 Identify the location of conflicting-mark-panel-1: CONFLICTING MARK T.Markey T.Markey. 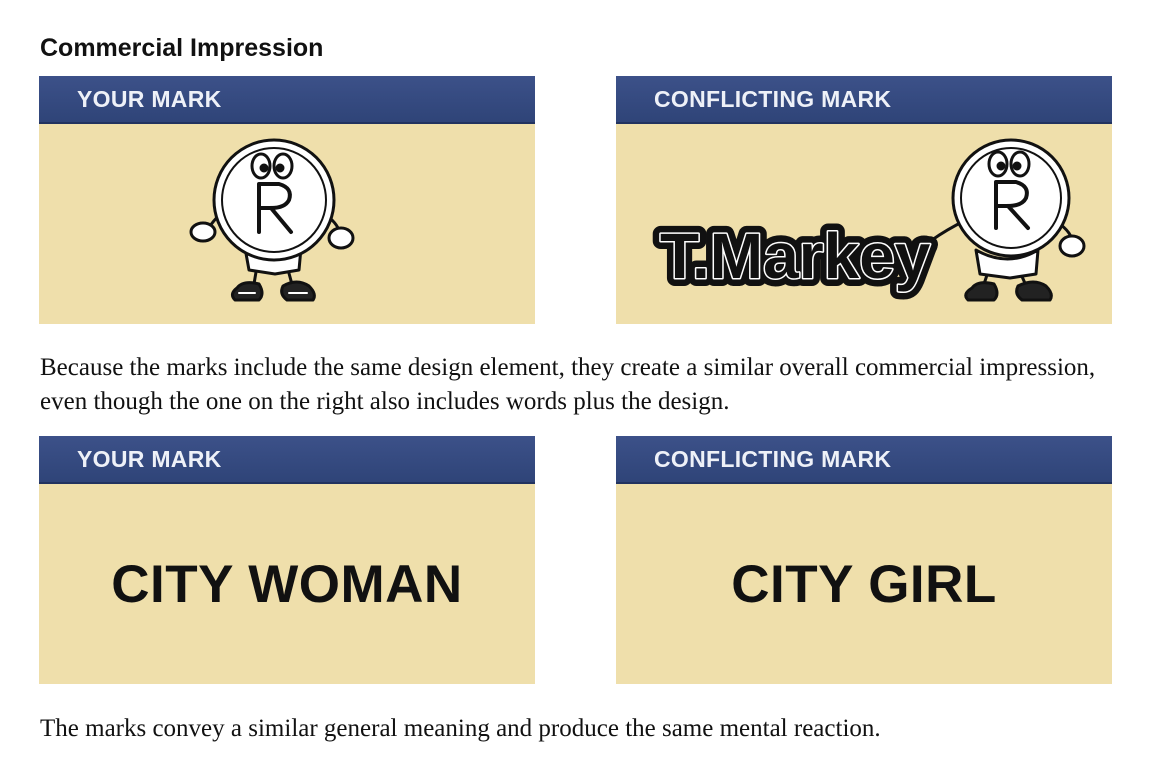
(864, 200).